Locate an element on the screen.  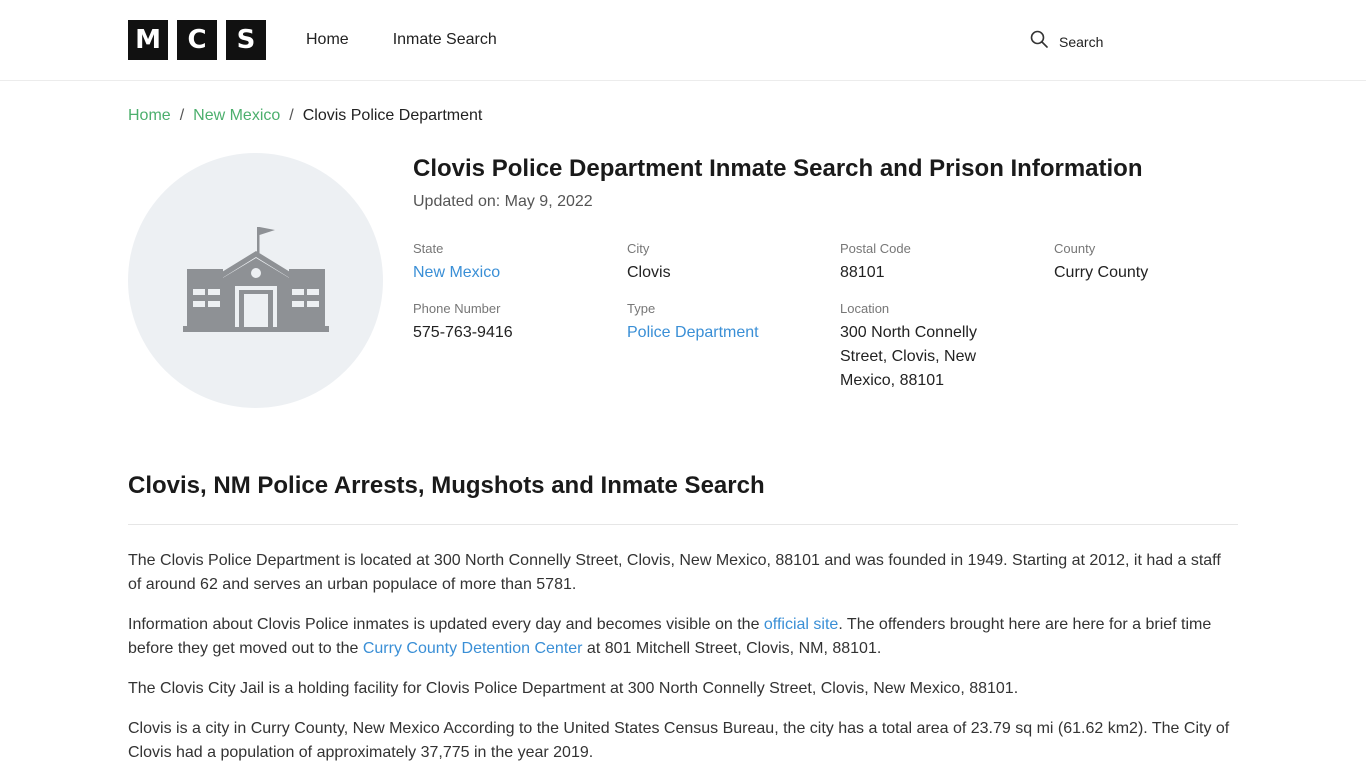
field-city: City Clovis is located at coordinates (727, 263).